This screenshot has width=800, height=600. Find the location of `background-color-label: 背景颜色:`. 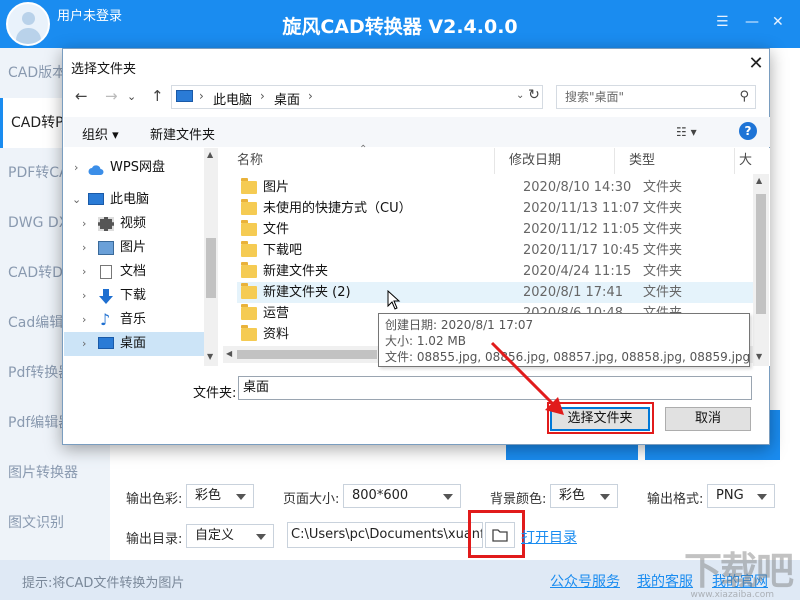

background-color-label: 背景颜色: is located at coordinates (518, 499).